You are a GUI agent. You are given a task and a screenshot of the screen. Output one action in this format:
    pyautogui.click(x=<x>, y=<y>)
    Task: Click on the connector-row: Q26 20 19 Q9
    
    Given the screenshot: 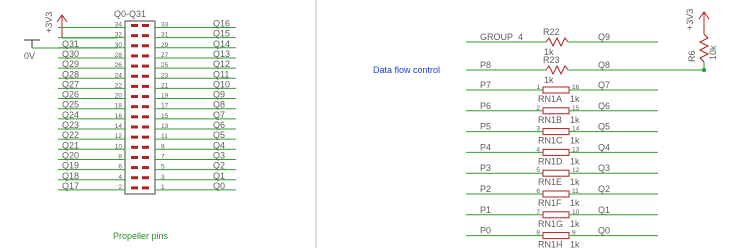 What is the action you would take?
    pyautogui.click(x=147, y=95)
    